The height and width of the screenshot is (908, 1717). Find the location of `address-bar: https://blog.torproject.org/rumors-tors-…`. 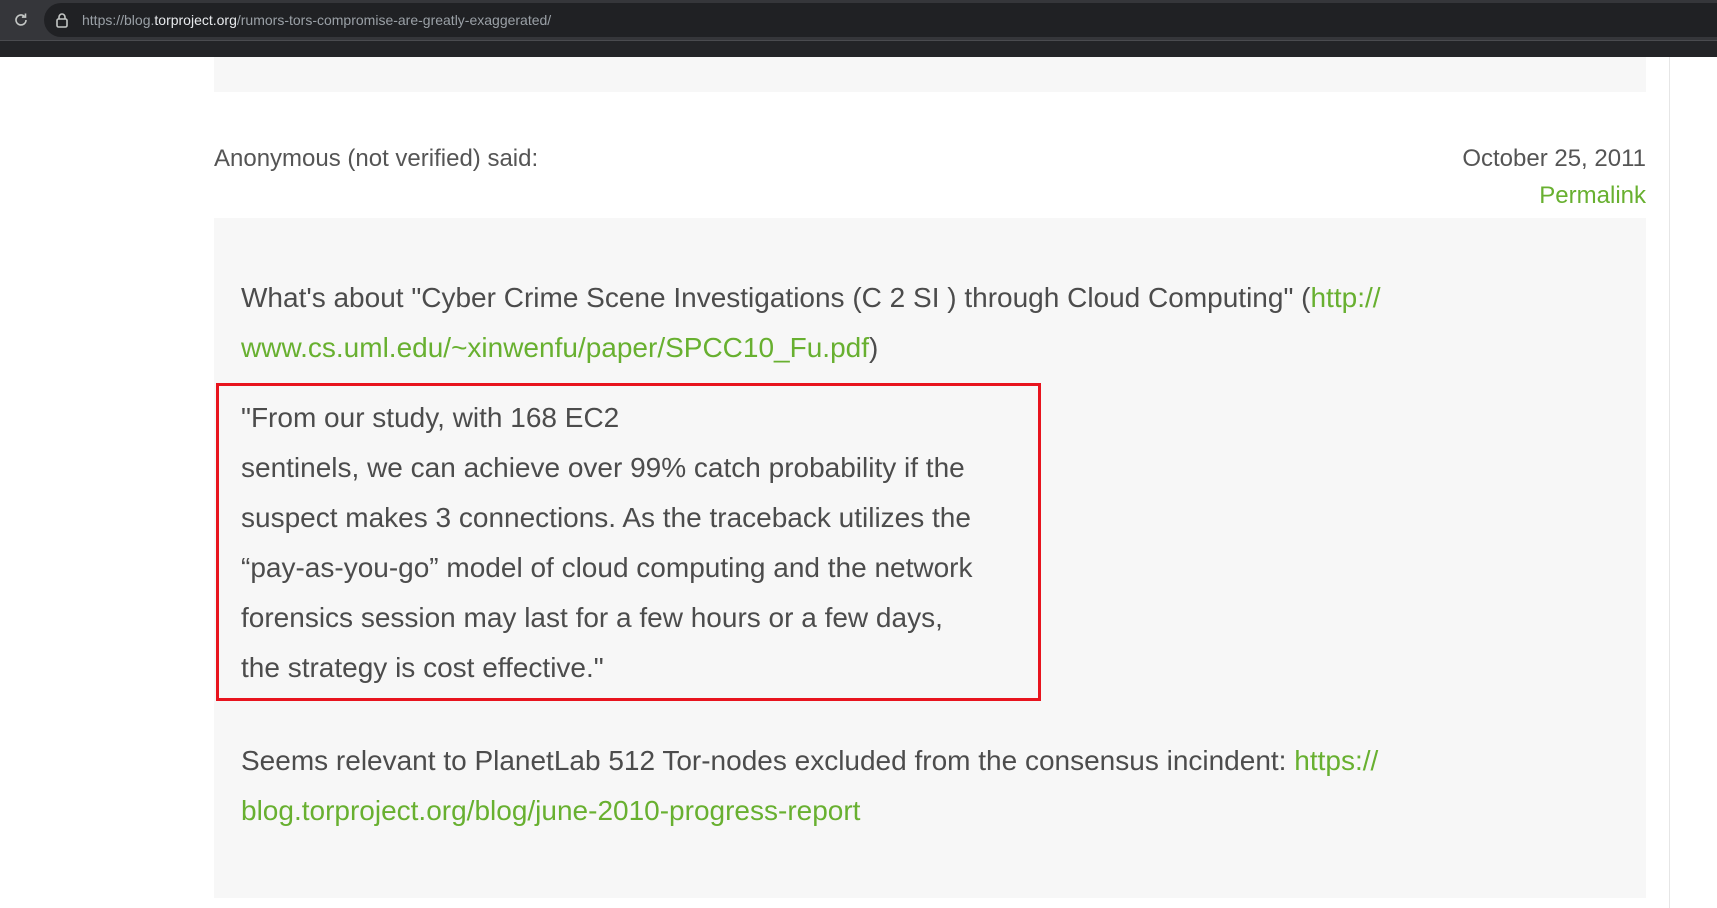

address-bar: https://blog.torproject.org/rumors-tors-… is located at coordinates (880, 20).